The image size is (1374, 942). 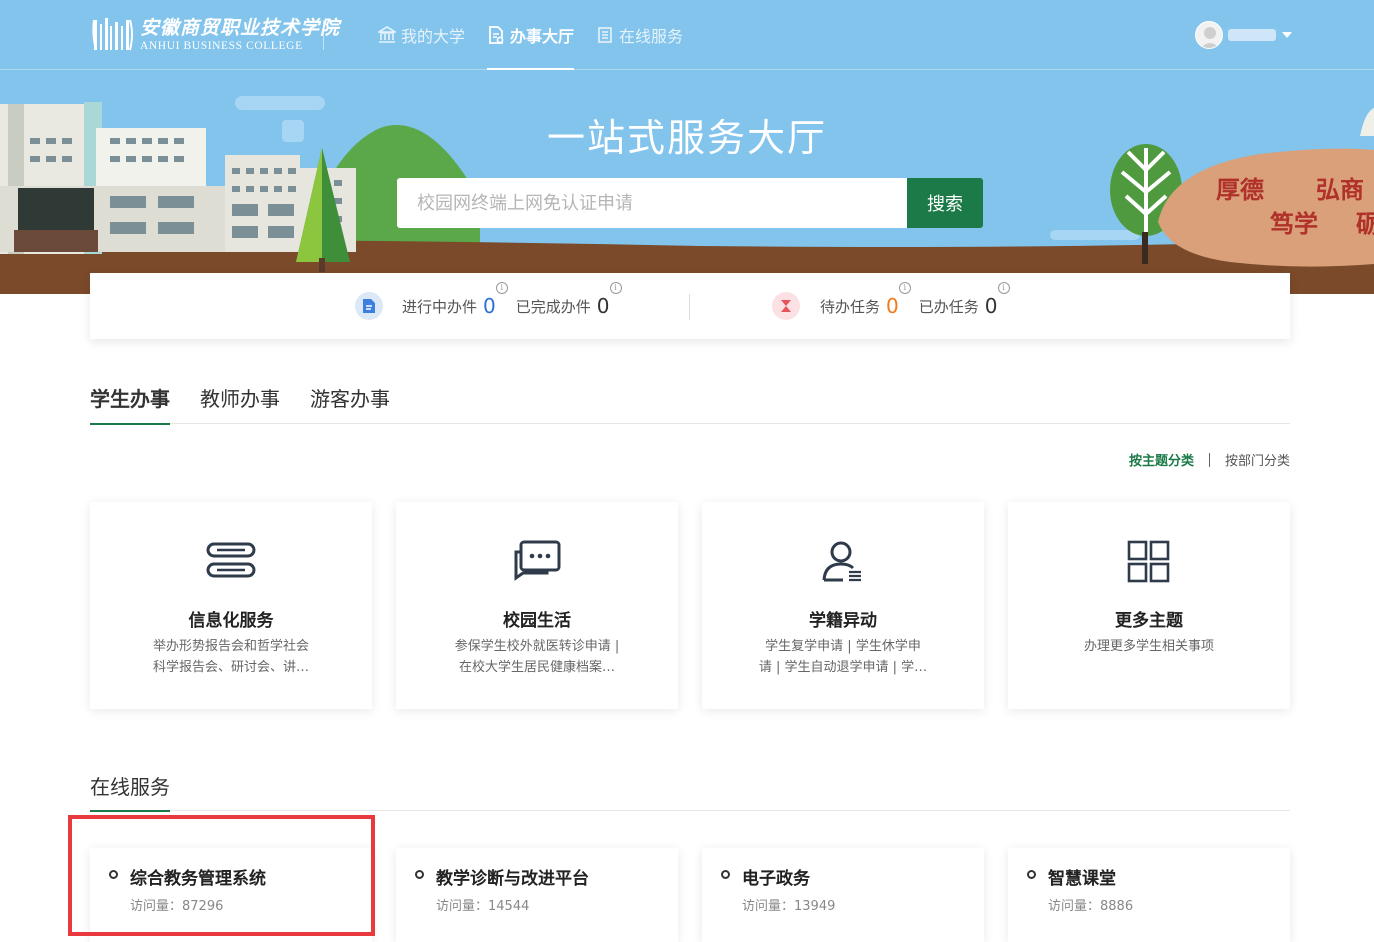 I want to click on online-services-header: 在线服务, so click(x=690, y=791).